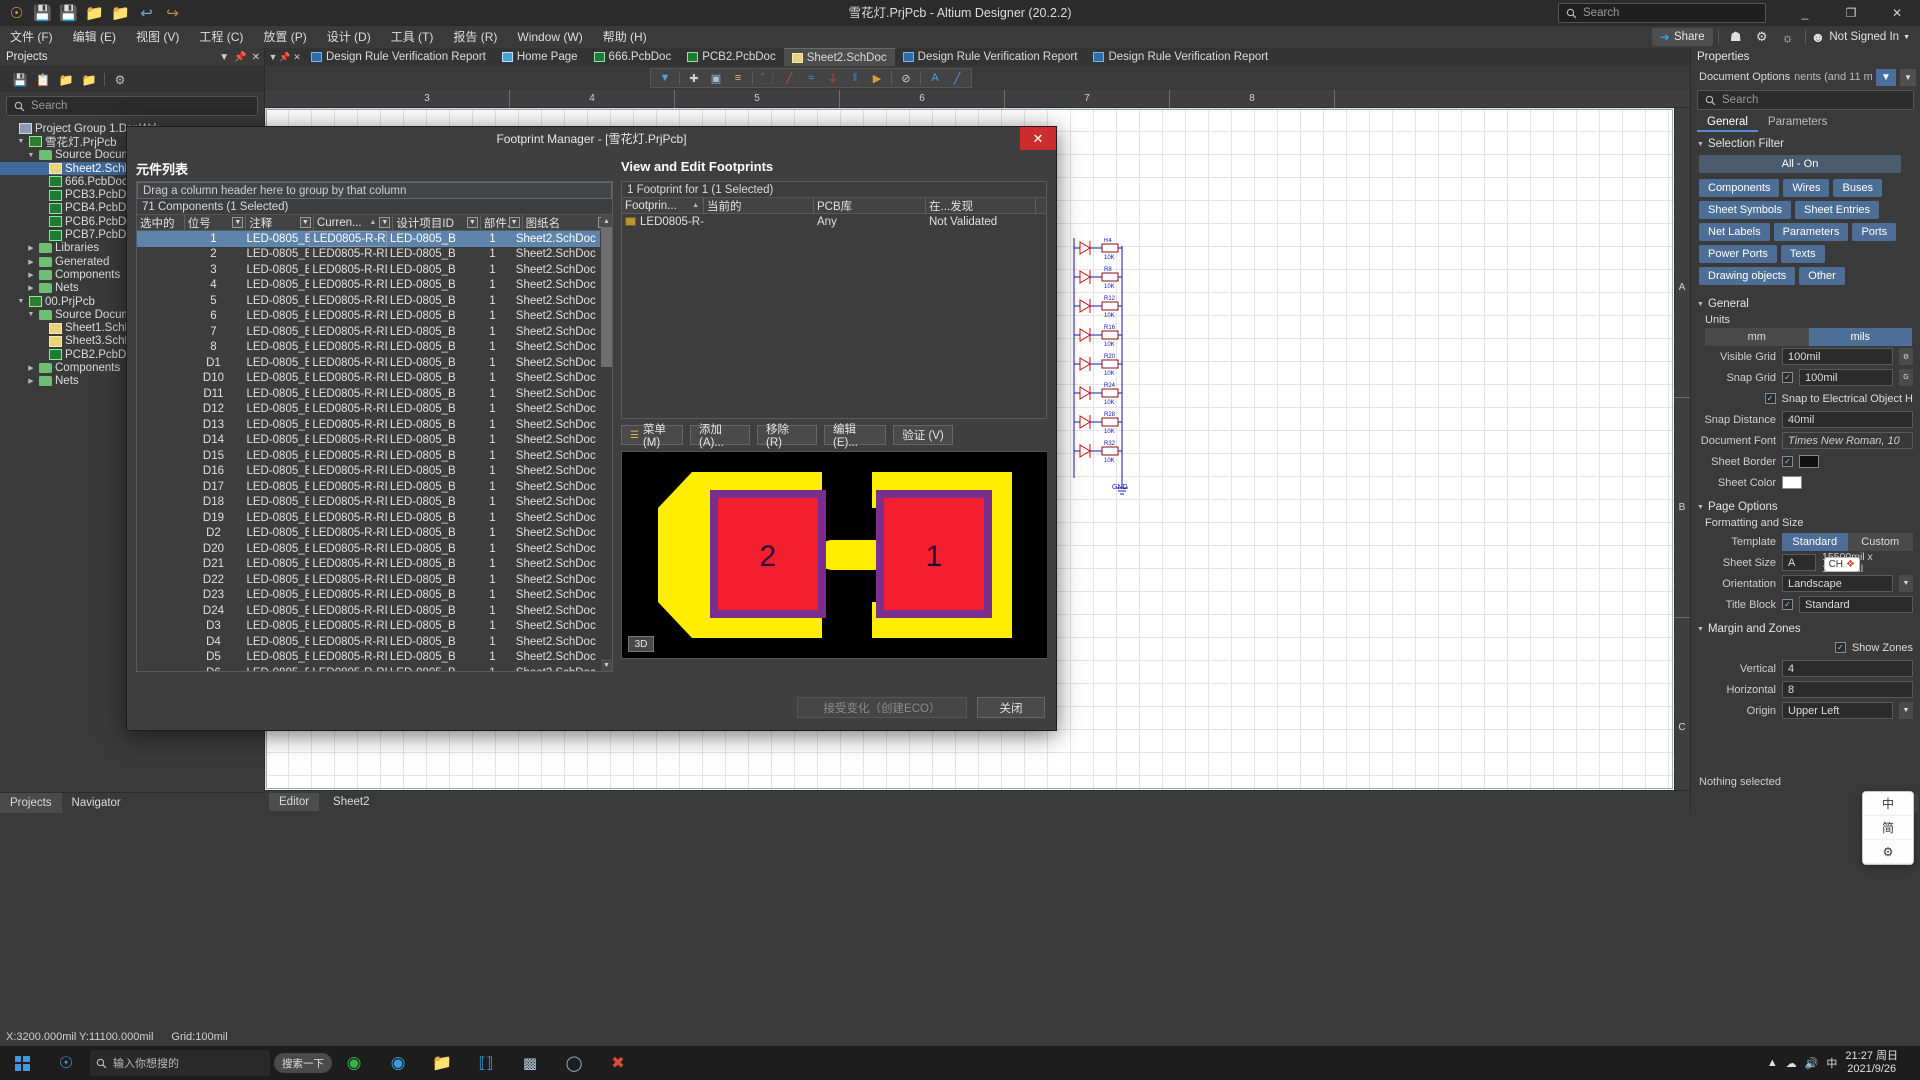 This screenshot has height=1080, width=1920. What do you see at coordinates (877, 78) in the screenshot?
I see `port-icon: ▶` at bounding box center [877, 78].